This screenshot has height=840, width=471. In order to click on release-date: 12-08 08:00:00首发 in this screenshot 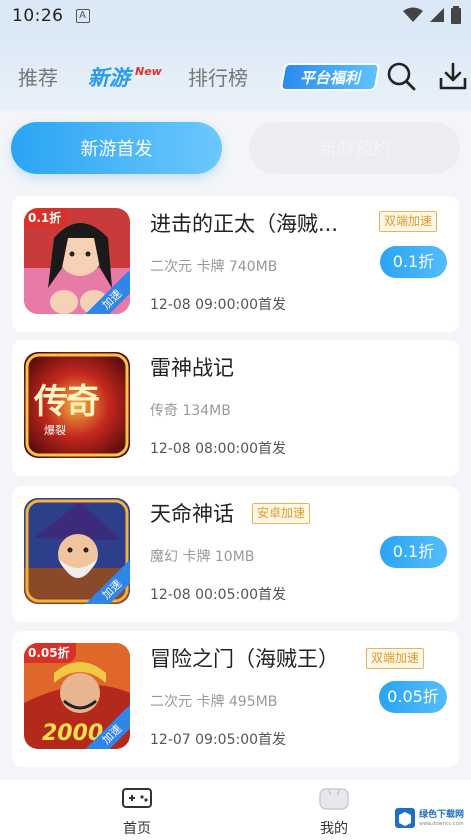, I will do `click(218, 449)`.